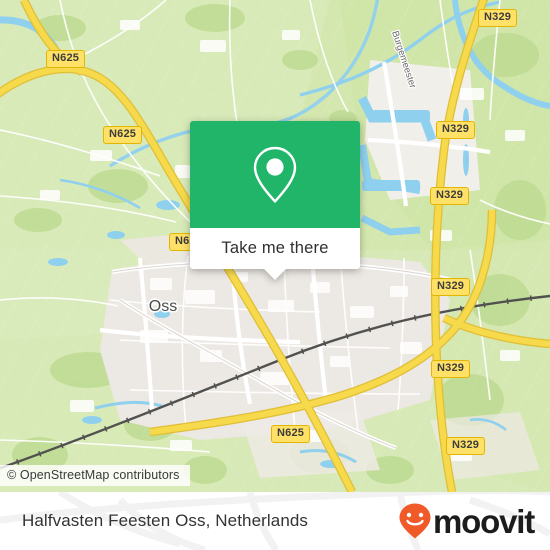 This screenshot has width=550, height=550. I want to click on map-pin-icon, so click(275, 174).